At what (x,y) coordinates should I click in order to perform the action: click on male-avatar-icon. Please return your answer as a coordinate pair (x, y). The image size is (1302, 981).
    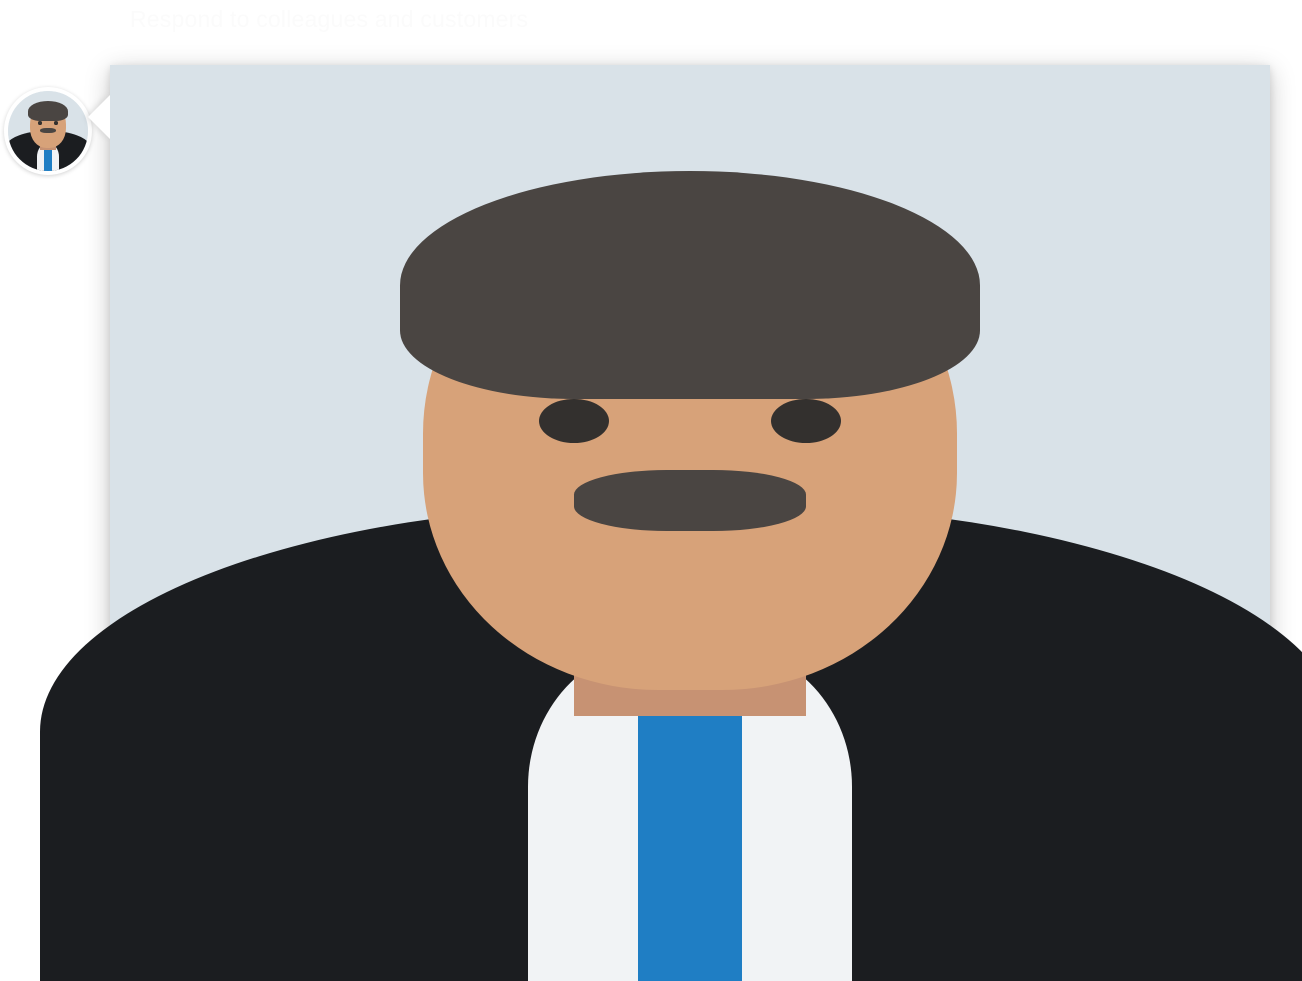
    Looking at the image, I should click on (48, 131).